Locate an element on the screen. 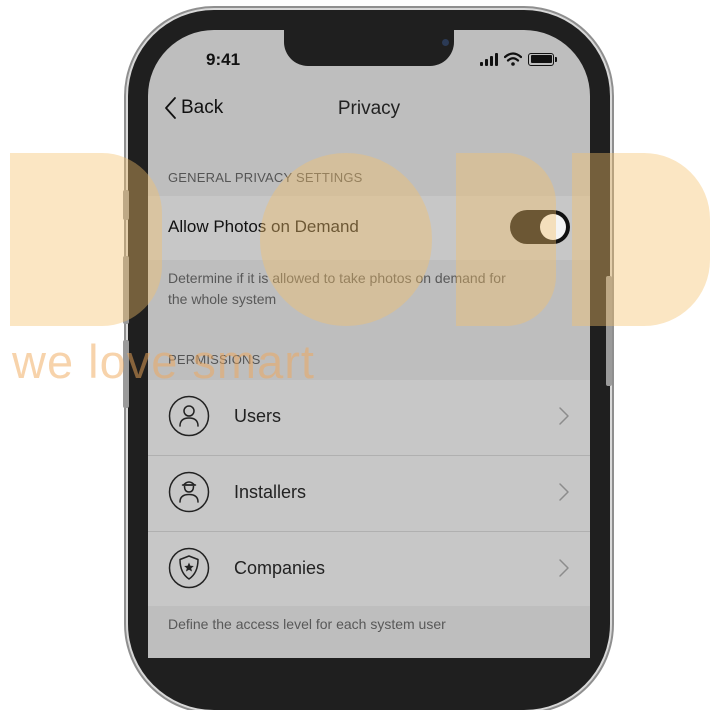 The width and height of the screenshot is (710, 710). bottom-bar is located at coordinates (369, 664).